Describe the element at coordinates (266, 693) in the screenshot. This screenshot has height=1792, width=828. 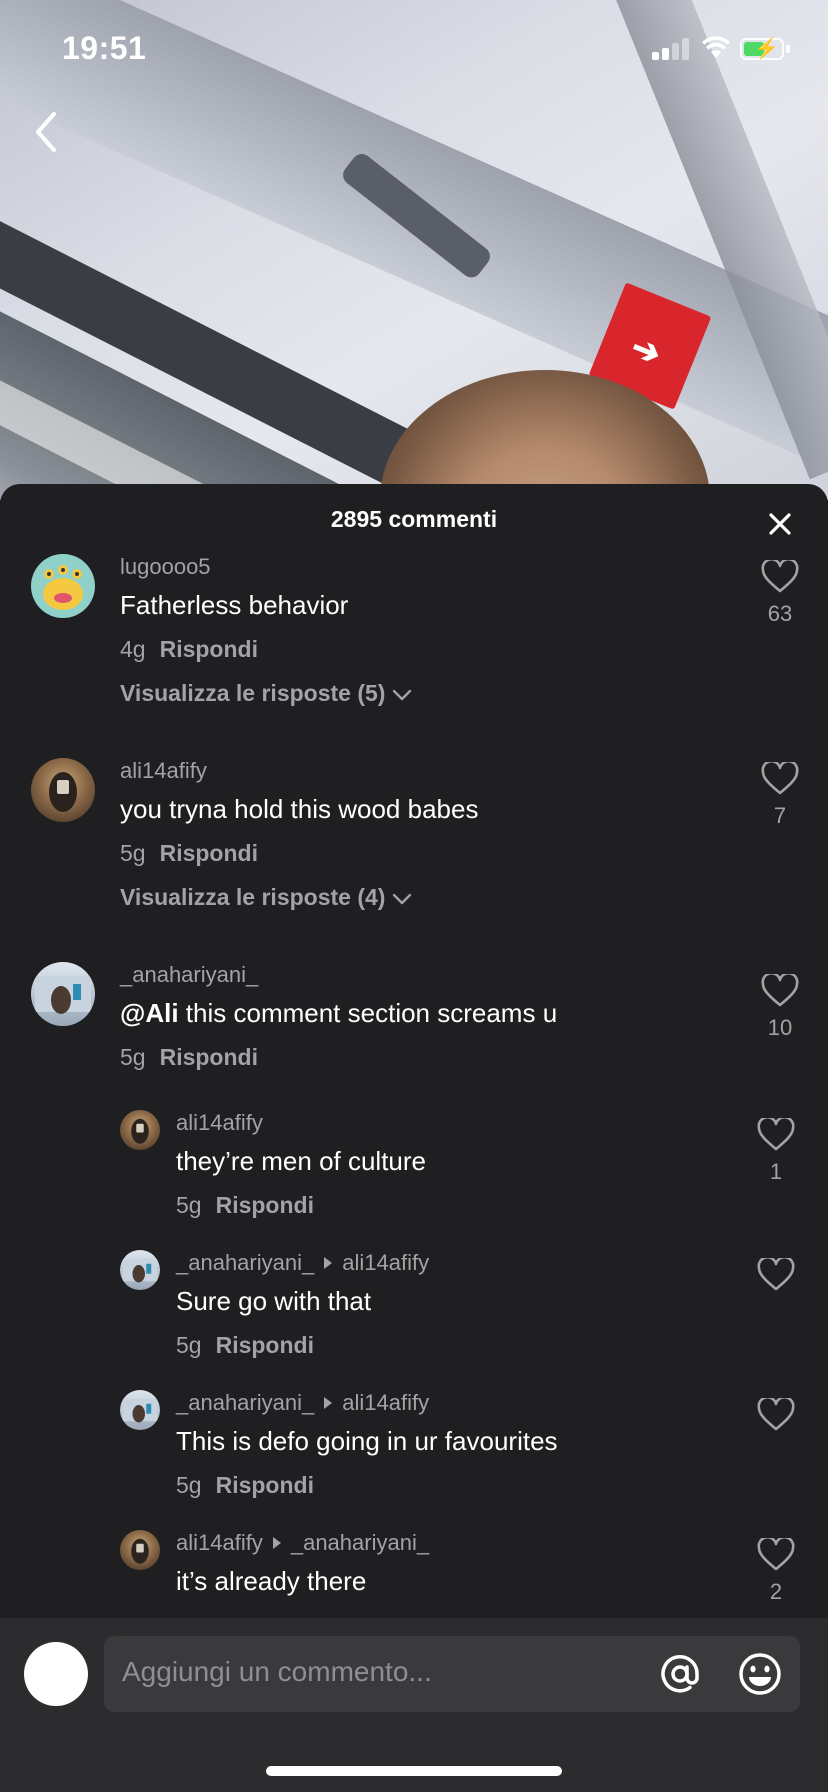
I see `view-replies-button: Visualizza le risposte (5)` at that location.